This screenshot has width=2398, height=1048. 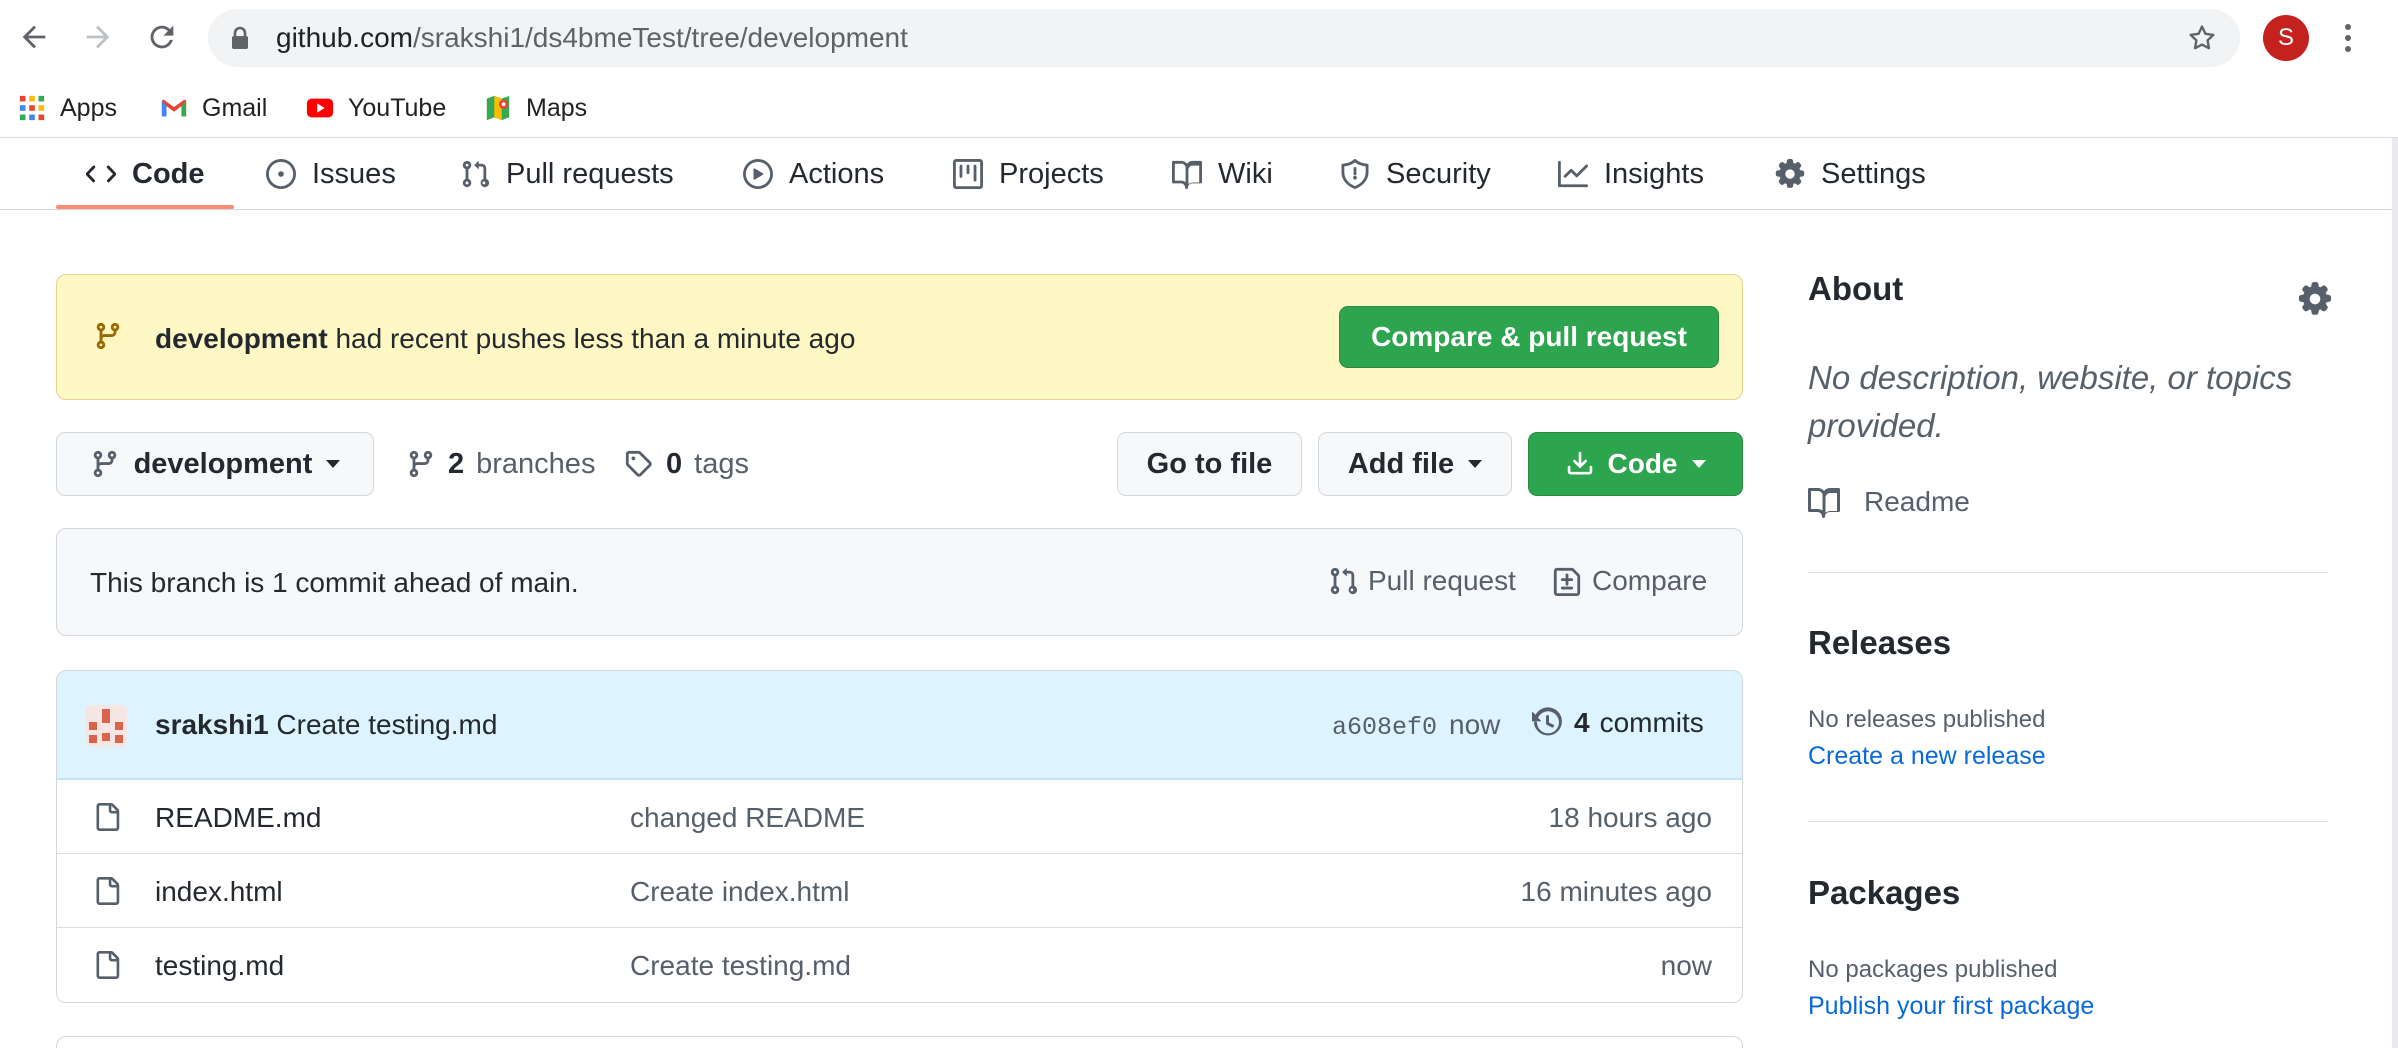 I want to click on packages-empty-text: No packages published, so click(x=1933, y=969).